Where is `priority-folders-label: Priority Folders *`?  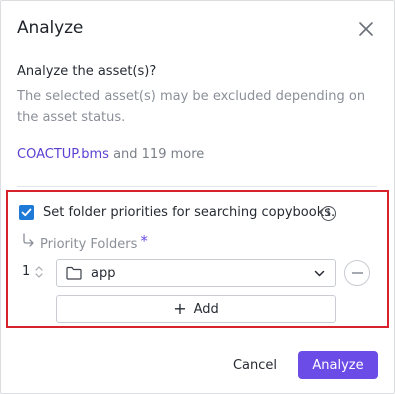
priority-folders-label: Priority Folders * is located at coordinates (94, 242).